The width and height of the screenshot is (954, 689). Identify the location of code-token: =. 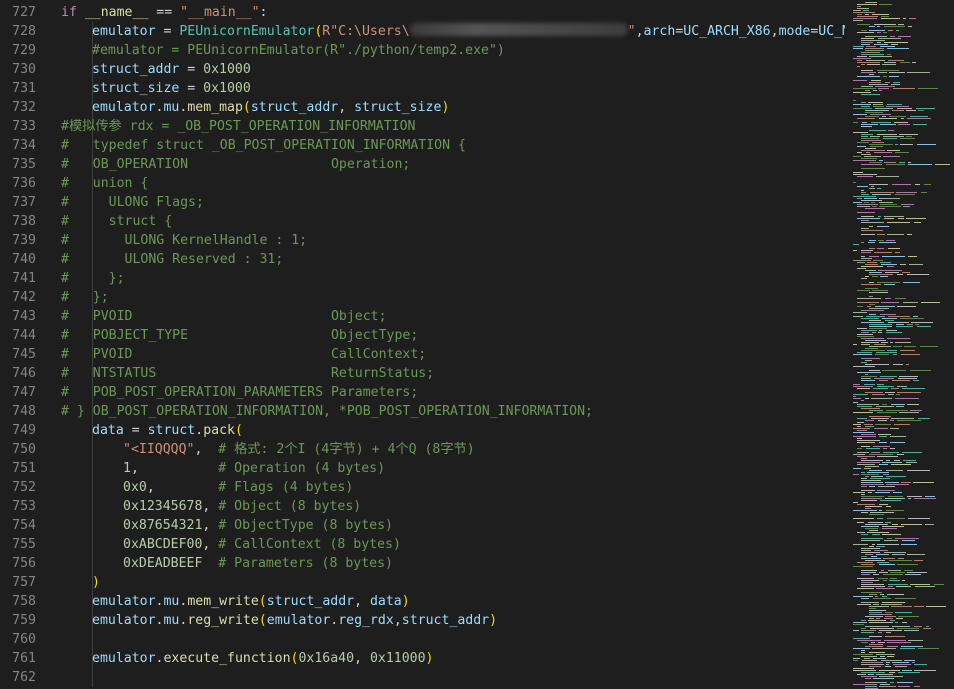
(191, 88).